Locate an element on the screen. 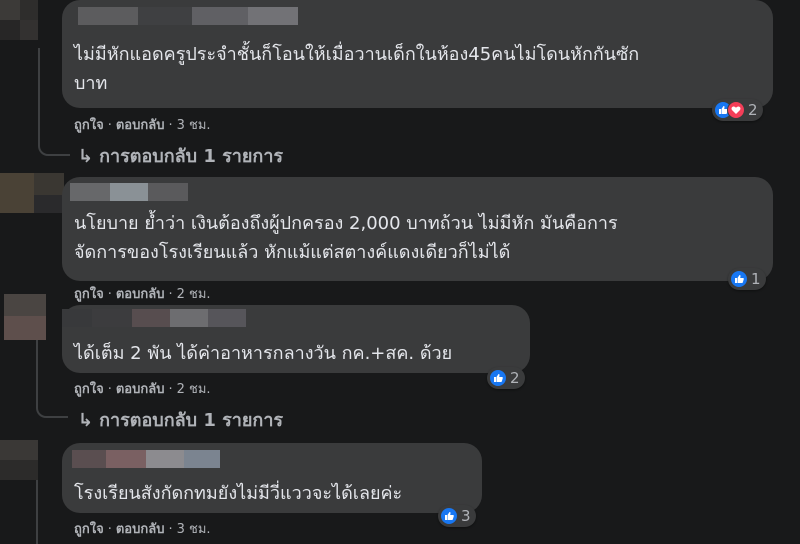 This screenshot has width=800, height=544. reaction-summary: 1 is located at coordinates (747, 279).